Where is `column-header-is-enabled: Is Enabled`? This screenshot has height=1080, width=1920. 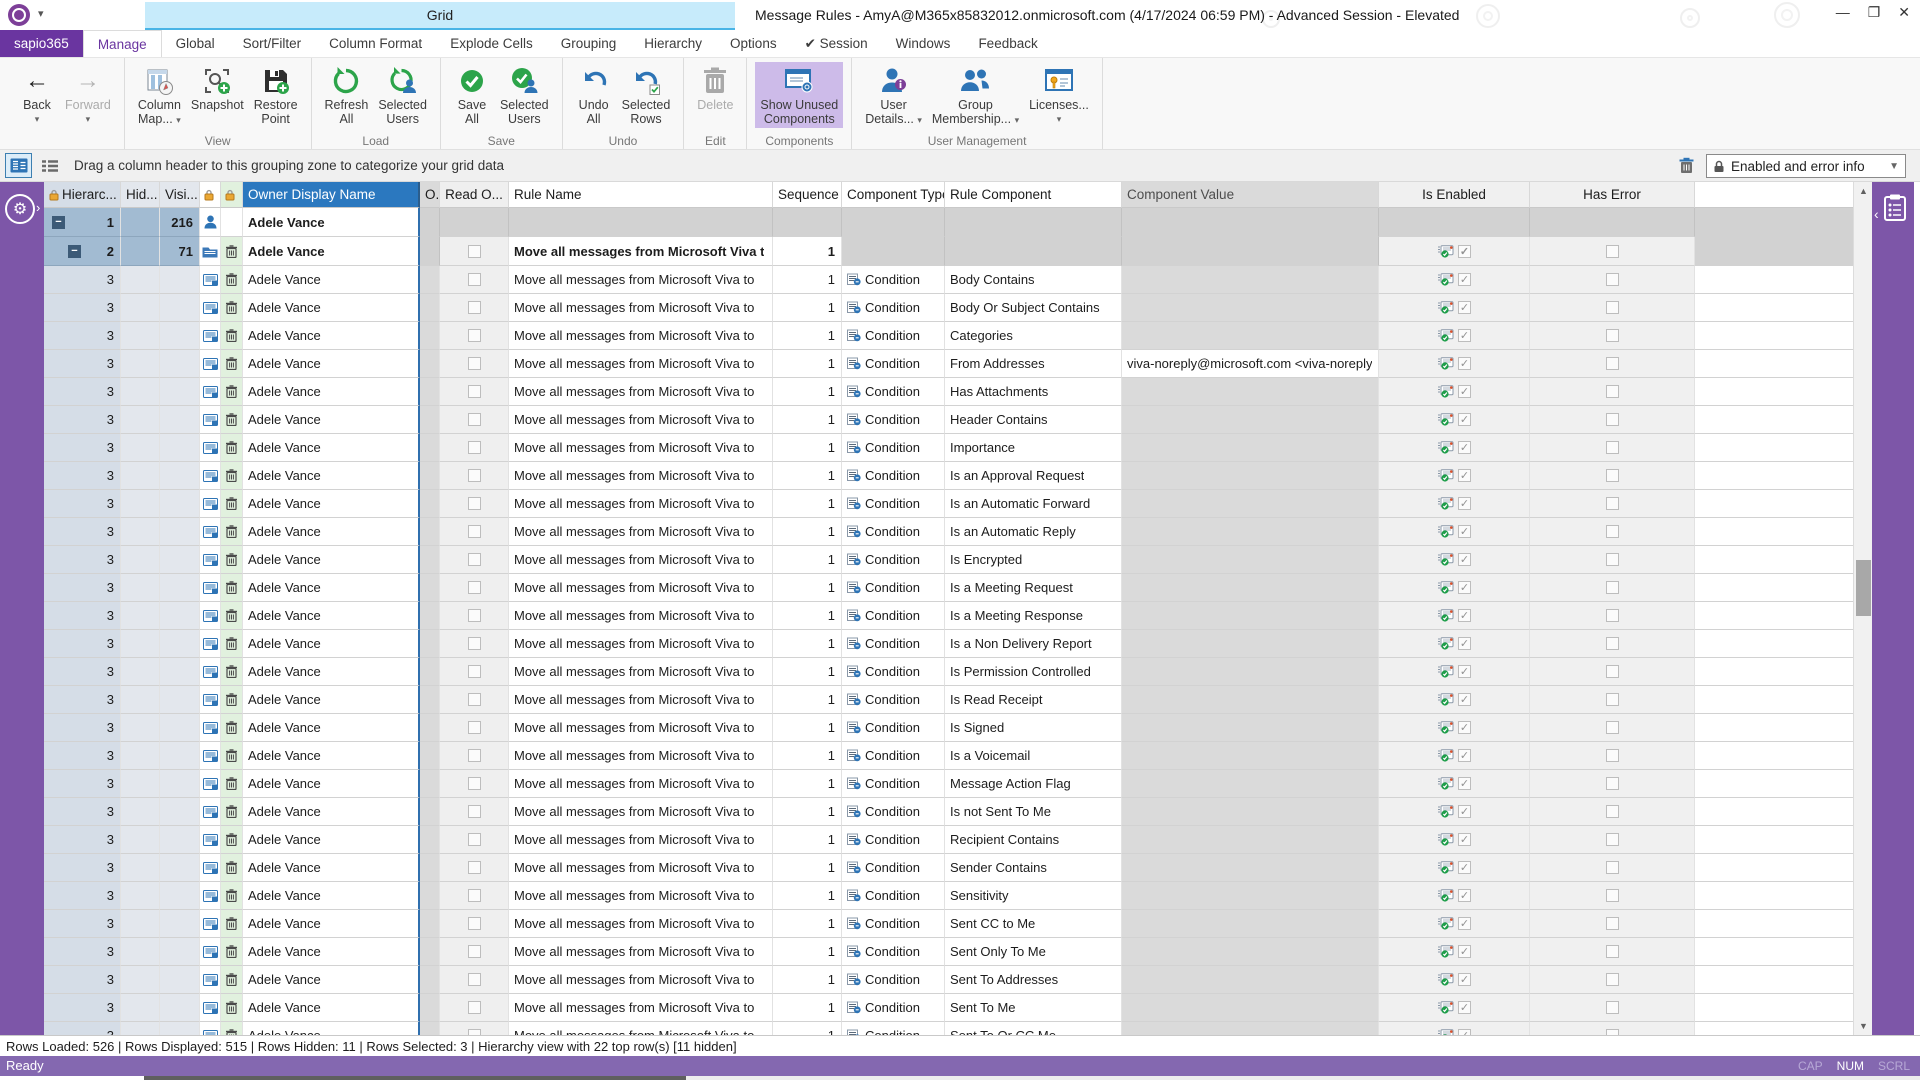
column-header-is-enabled: Is Enabled is located at coordinates (1454, 195).